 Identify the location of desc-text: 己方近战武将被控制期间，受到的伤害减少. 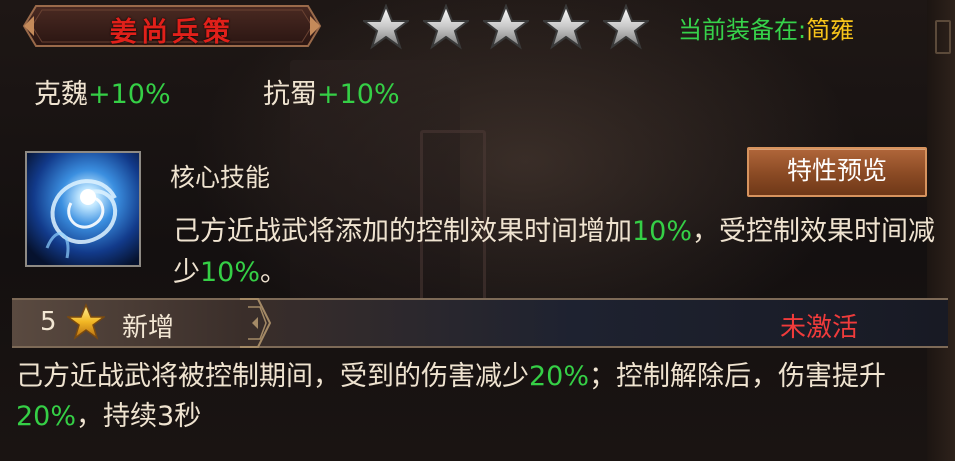
(272, 376).